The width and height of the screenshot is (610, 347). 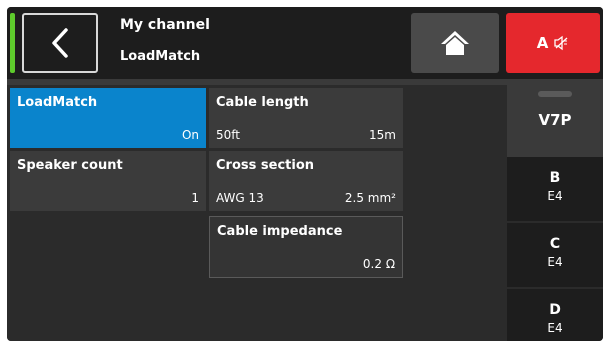 I want to click on channel-tab-v7p-label: V7P, so click(x=555, y=120).